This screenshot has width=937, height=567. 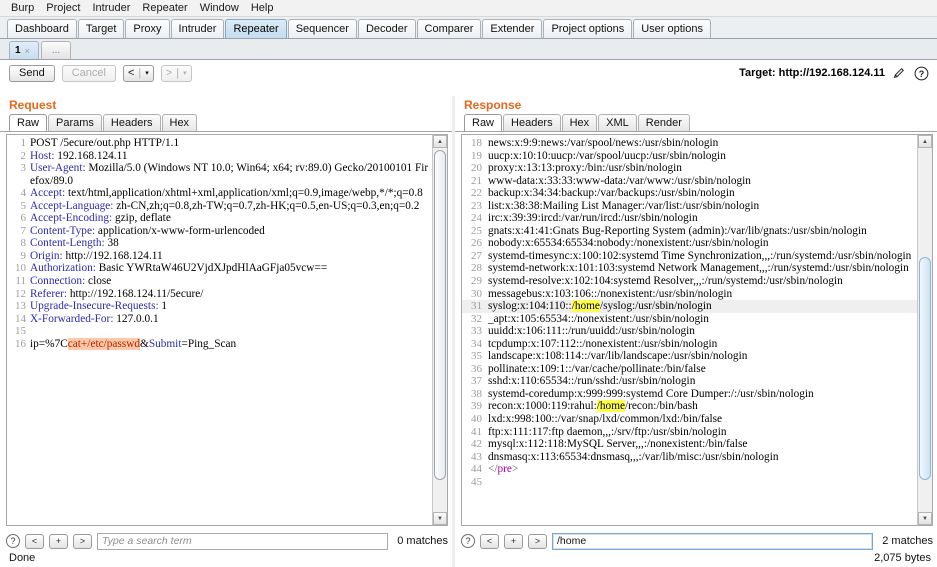 I want to click on line-number: 38, so click(x=476, y=393).